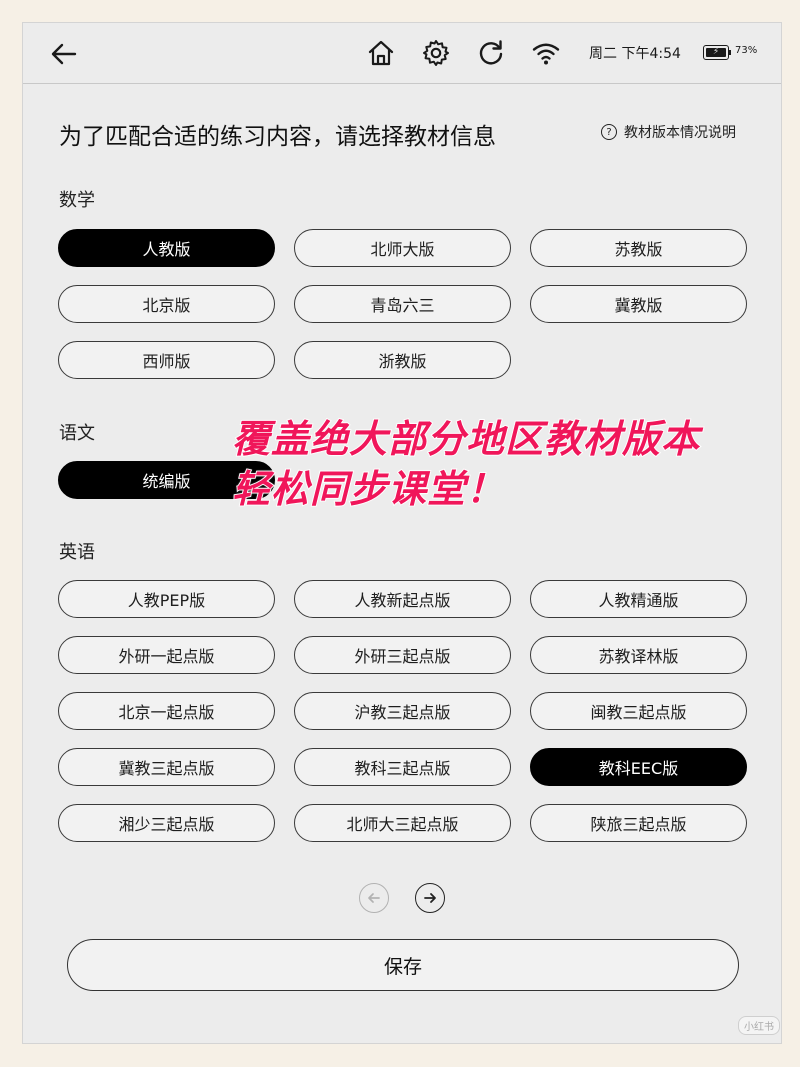  Describe the element at coordinates (402, 655) in the screenshot. I see `textbook-option: 外研三起点版` at that location.